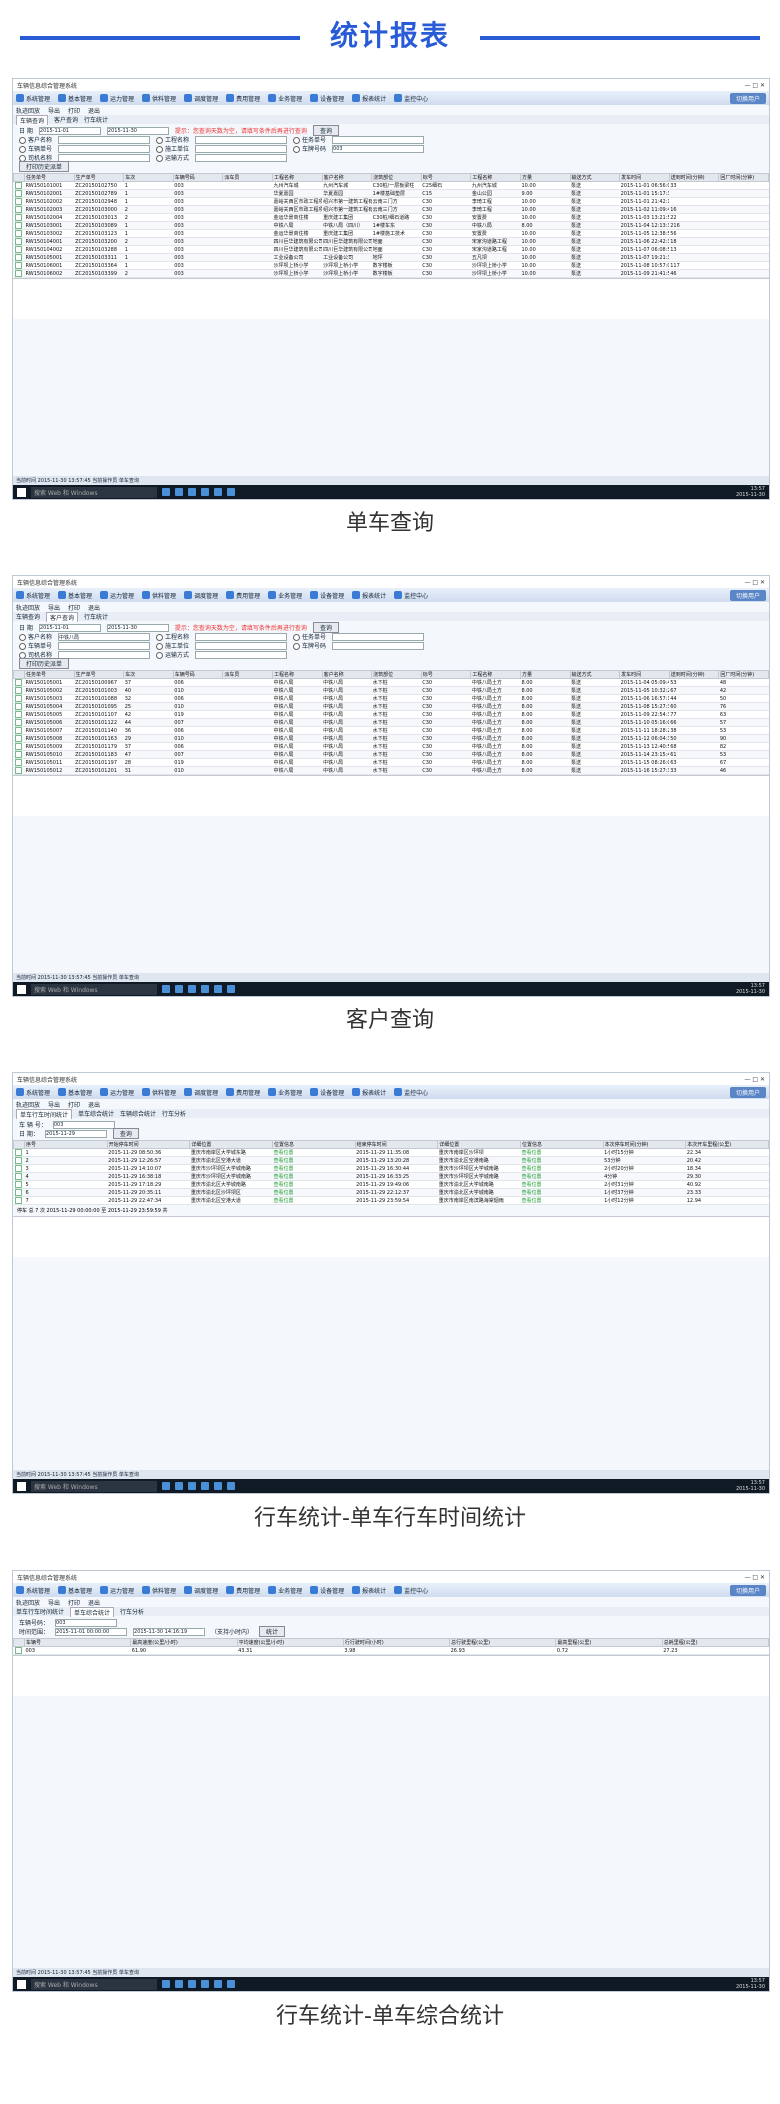 The width and height of the screenshot is (780, 2104). I want to click on tab-1: 客户查询, so click(66, 119).